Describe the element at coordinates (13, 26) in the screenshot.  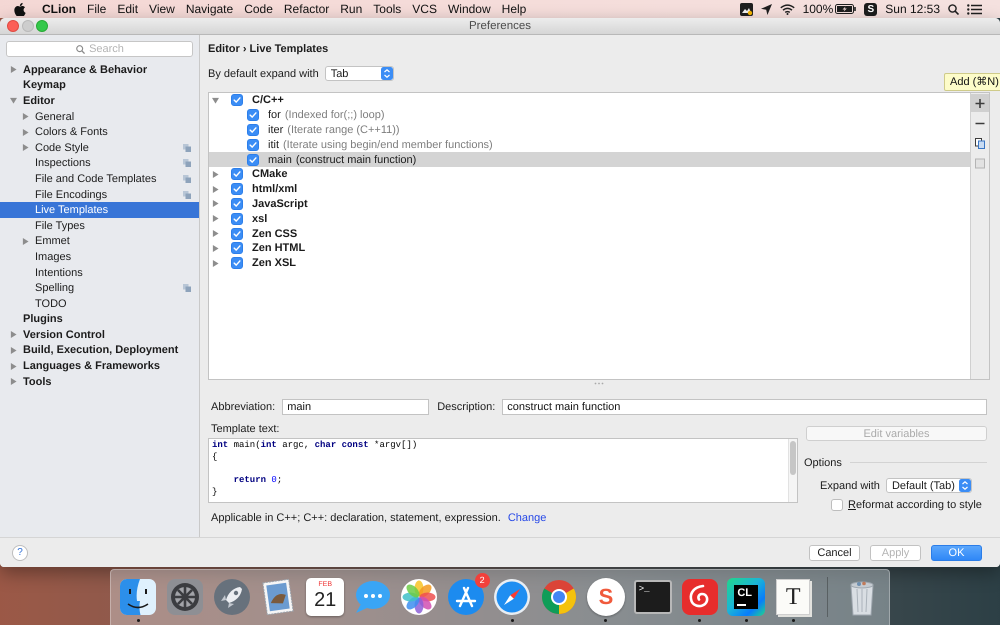
I see `close-button` at that location.